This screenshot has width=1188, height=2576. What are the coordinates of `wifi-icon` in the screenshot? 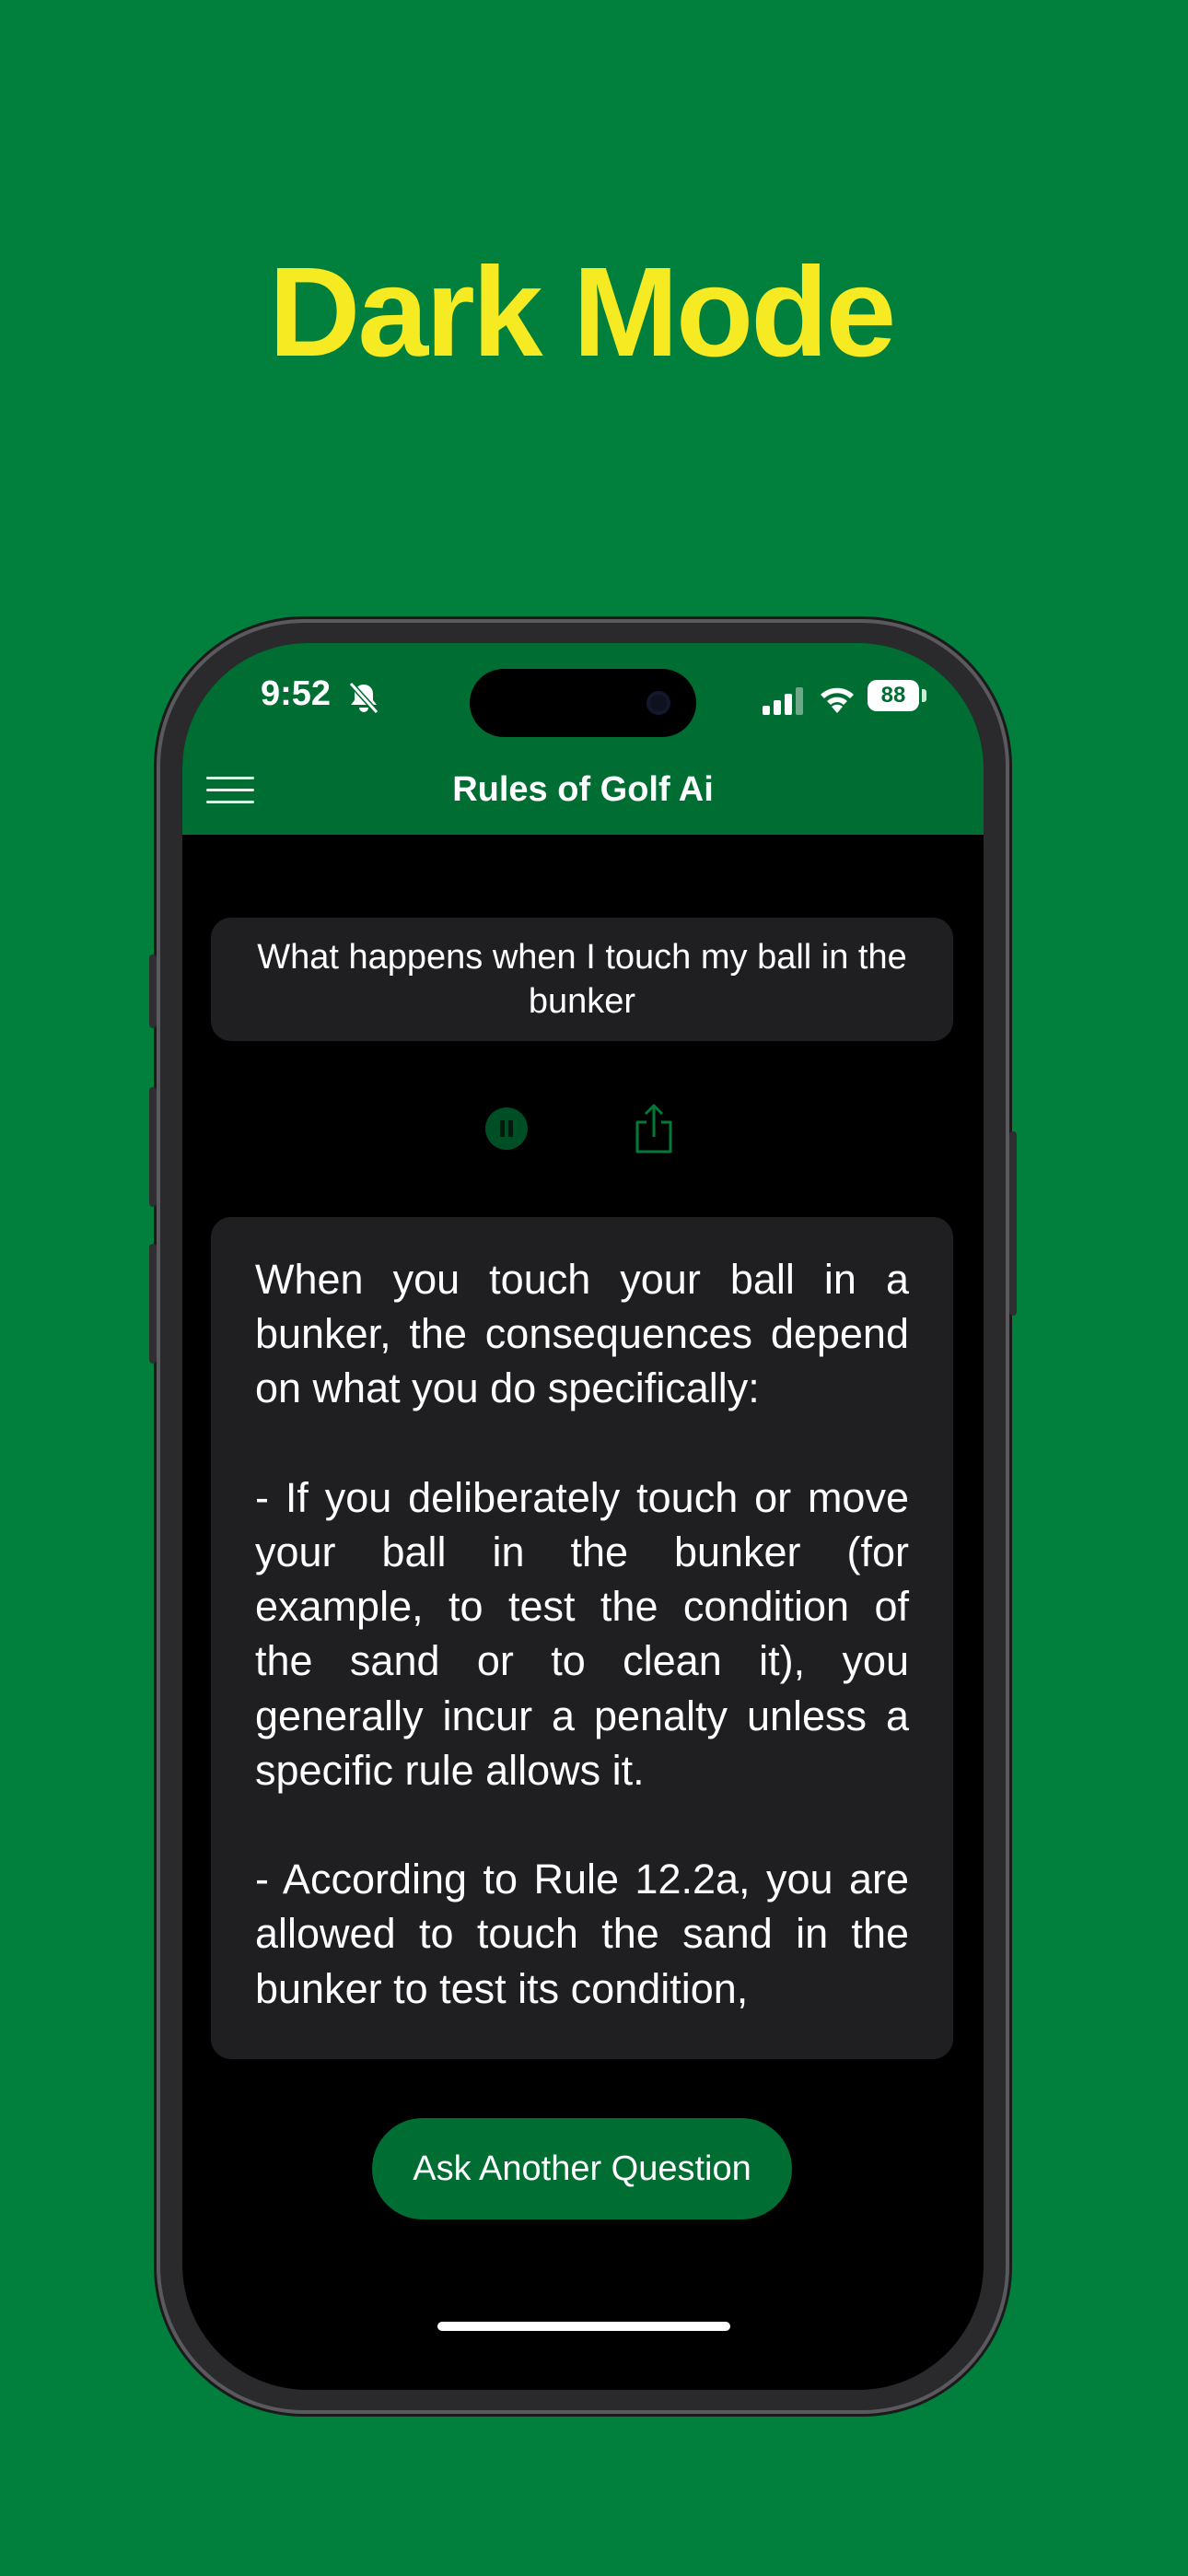 It's located at (838, 700).